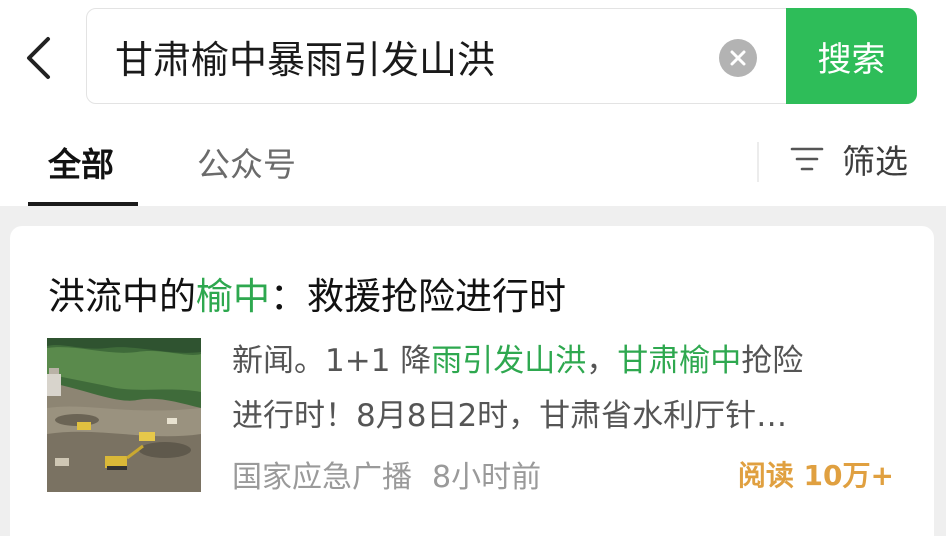  Describe the element at coordinates (518, 361) in the screenshot. I see `snippet-line-1: 新闻。1+1 降雨引发山洪，甘肃榆中抢险` at that location.